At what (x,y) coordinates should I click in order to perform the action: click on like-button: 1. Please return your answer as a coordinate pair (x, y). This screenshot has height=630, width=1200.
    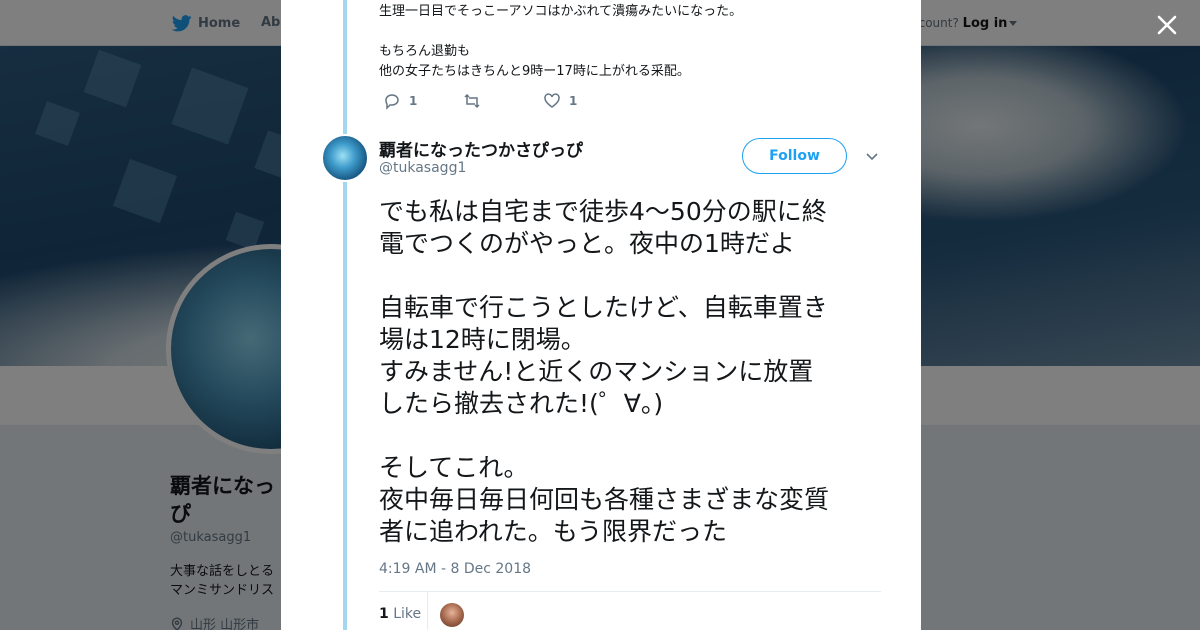
    Looking at the image, I should click on (583, 101).